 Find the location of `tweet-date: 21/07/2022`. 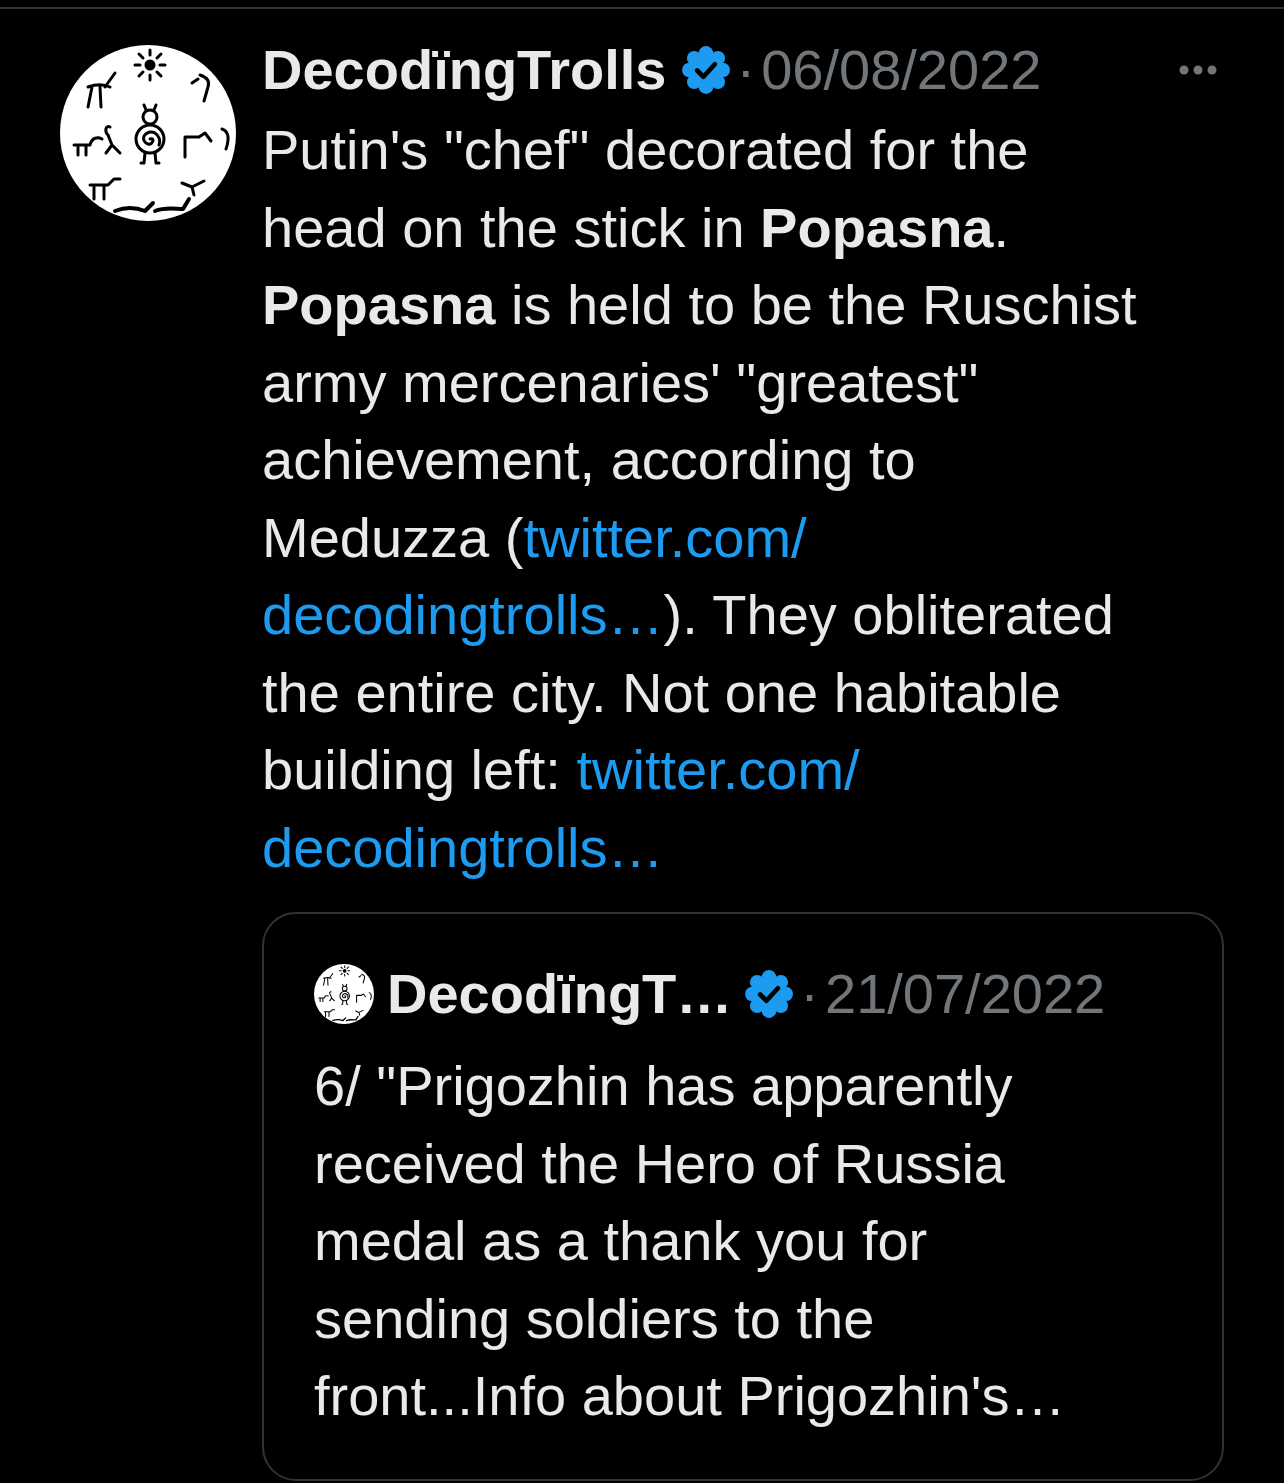

tweet-date: 21/07/2022 is located at coordinates (965, 994).